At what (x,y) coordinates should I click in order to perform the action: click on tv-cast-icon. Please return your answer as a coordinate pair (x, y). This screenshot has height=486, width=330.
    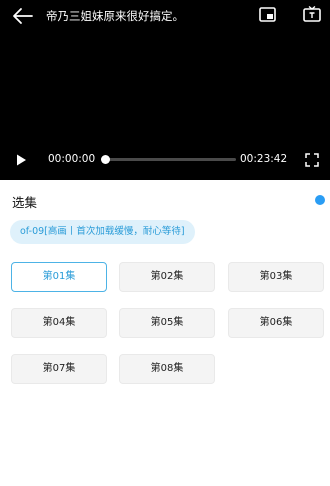
    Looking at the image, I should click on (312, 15).